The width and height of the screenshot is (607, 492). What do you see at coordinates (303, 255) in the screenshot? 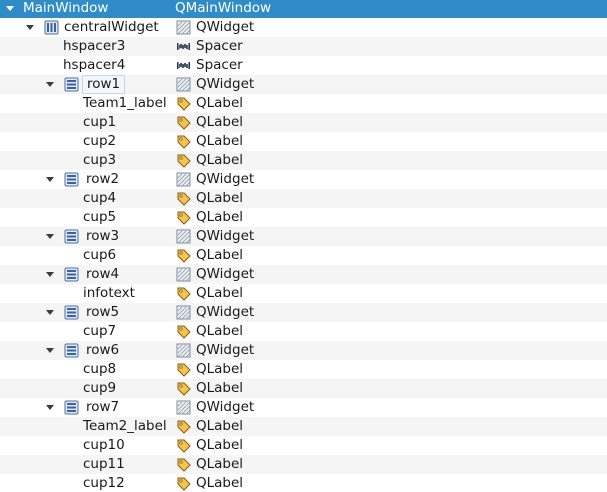
I see `tree-row-cup6: cup6 QLabel` at bounding box center [303, 255].